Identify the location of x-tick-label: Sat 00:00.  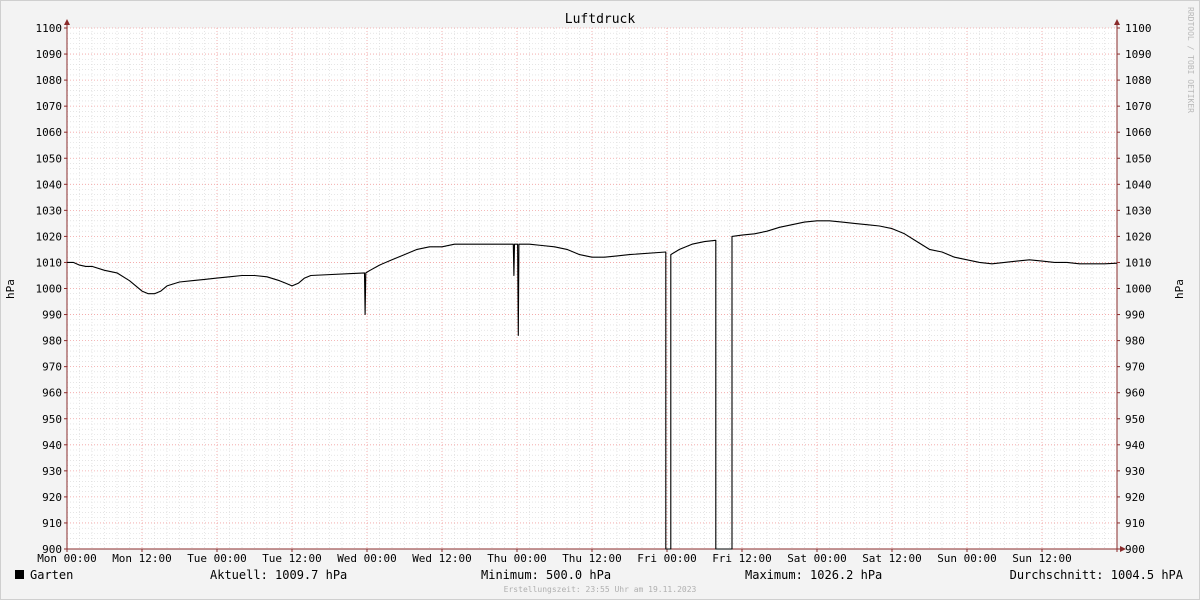
(817, 558).